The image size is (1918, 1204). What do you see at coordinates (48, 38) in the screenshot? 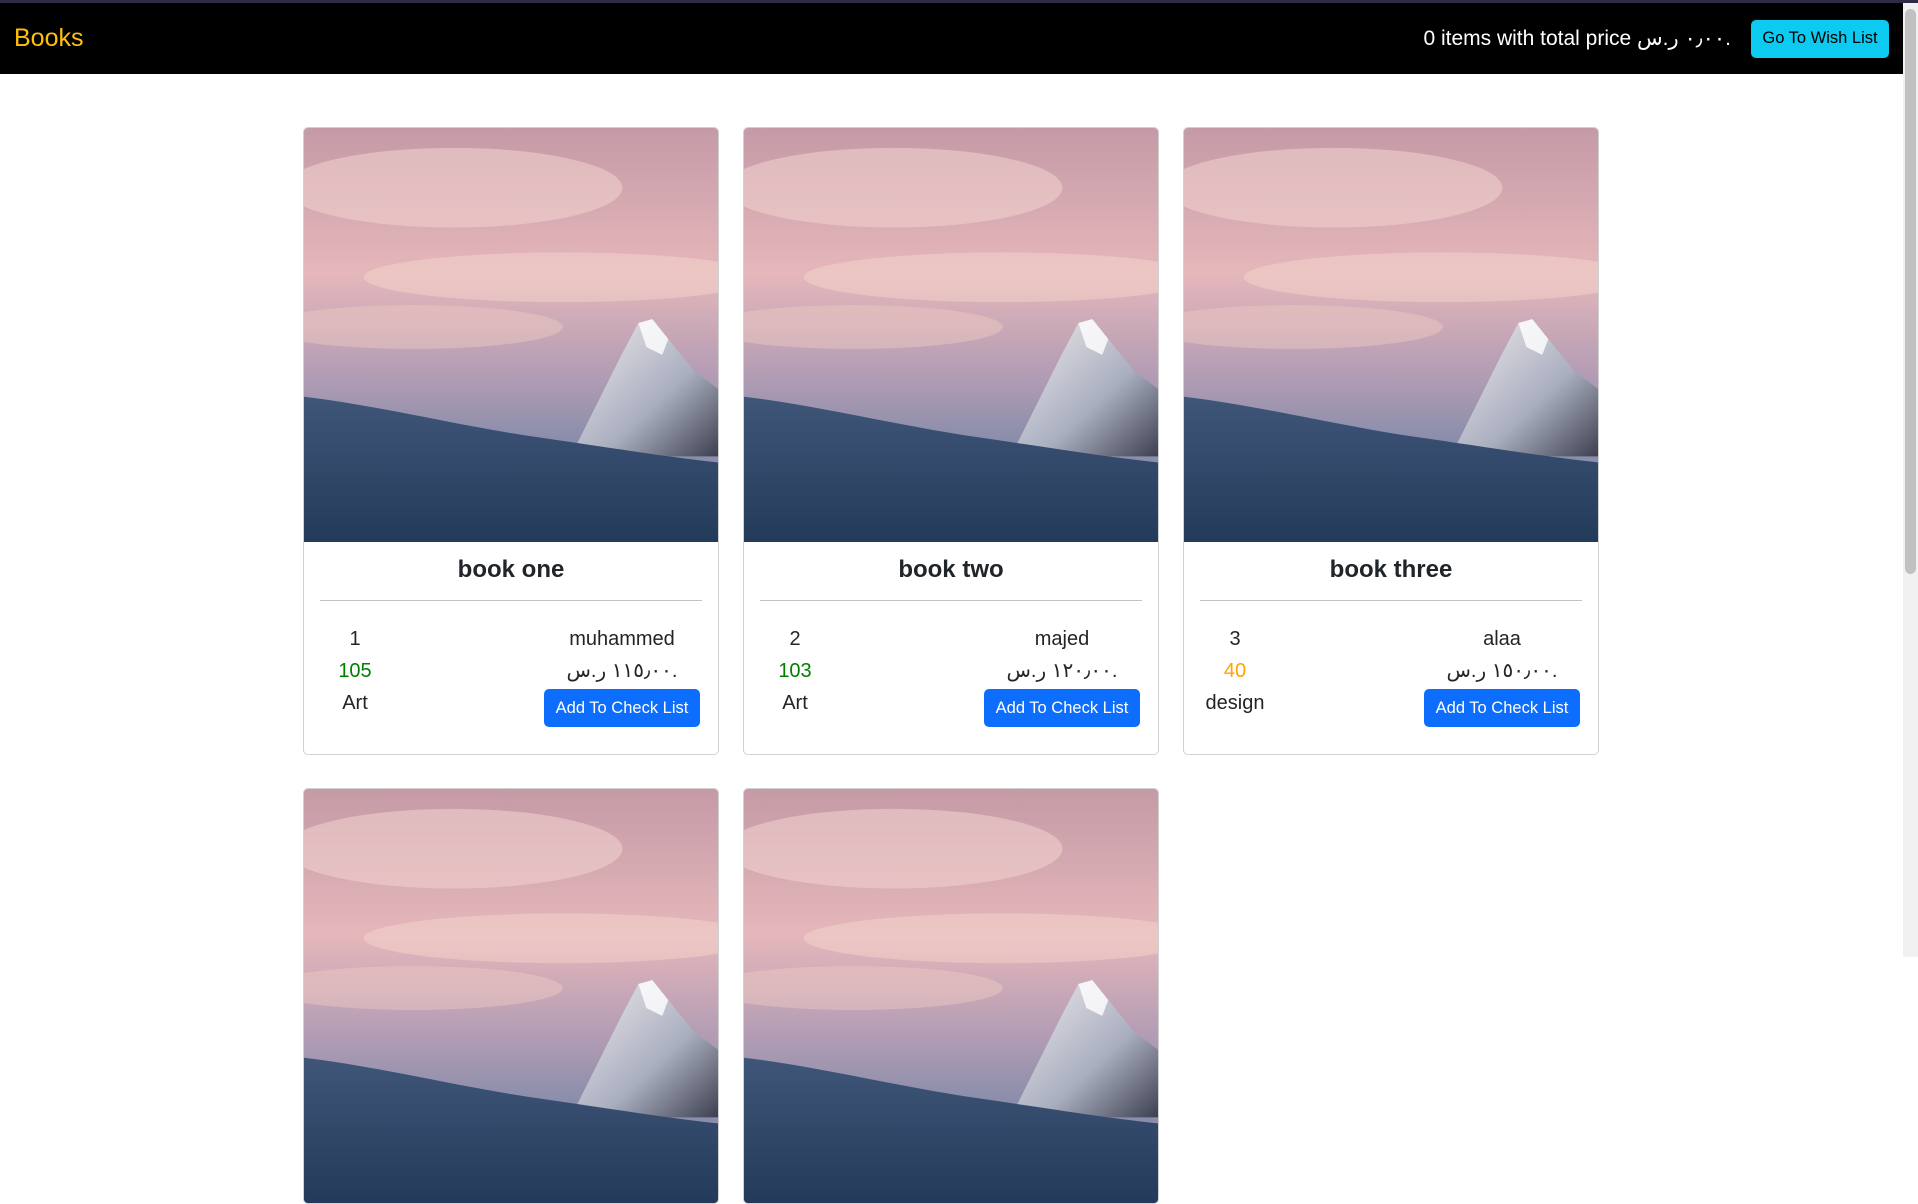
I see `brand-link: Books` at bounding box center [48, 38].